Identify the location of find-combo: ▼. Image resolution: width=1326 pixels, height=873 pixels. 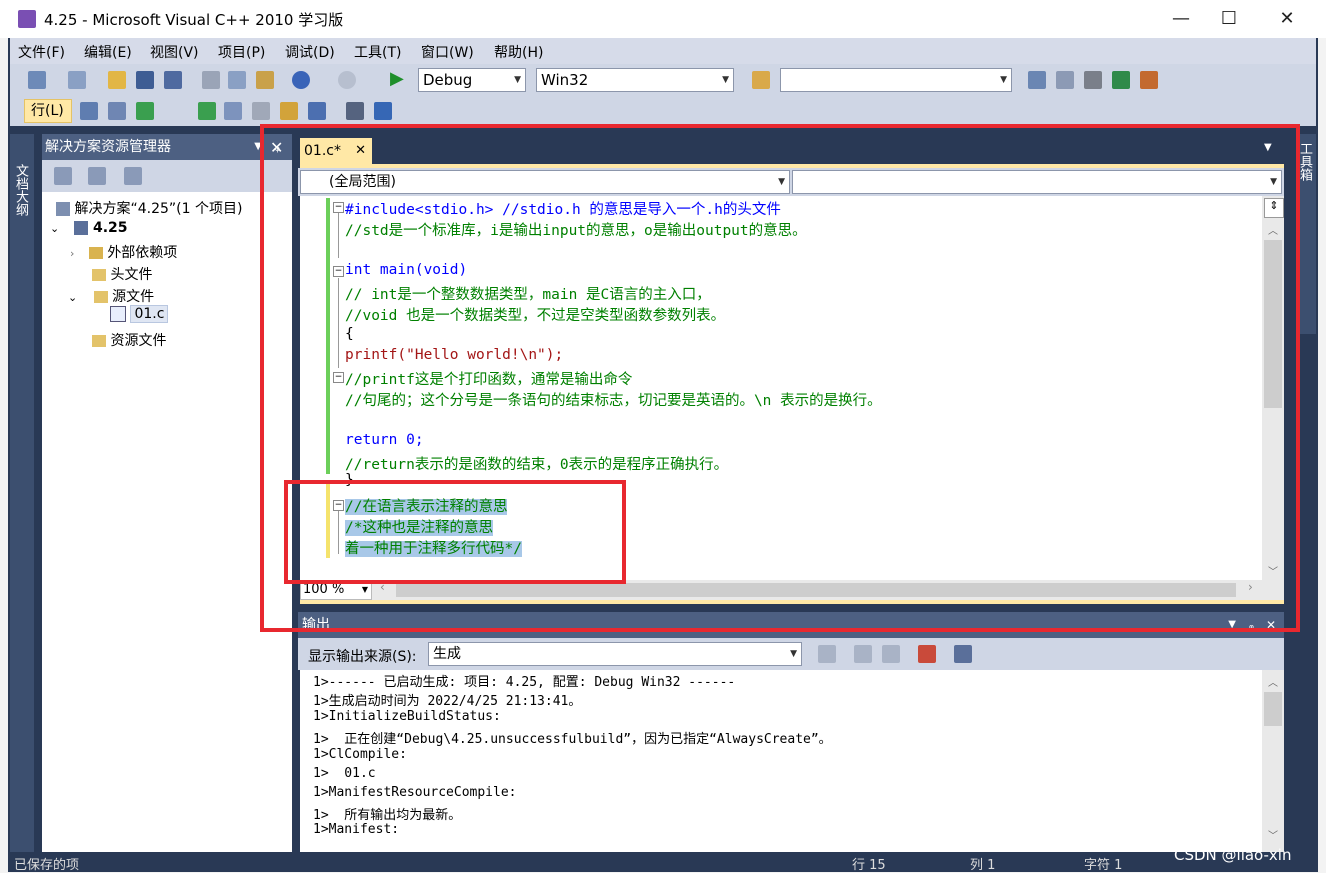
(896, 80).